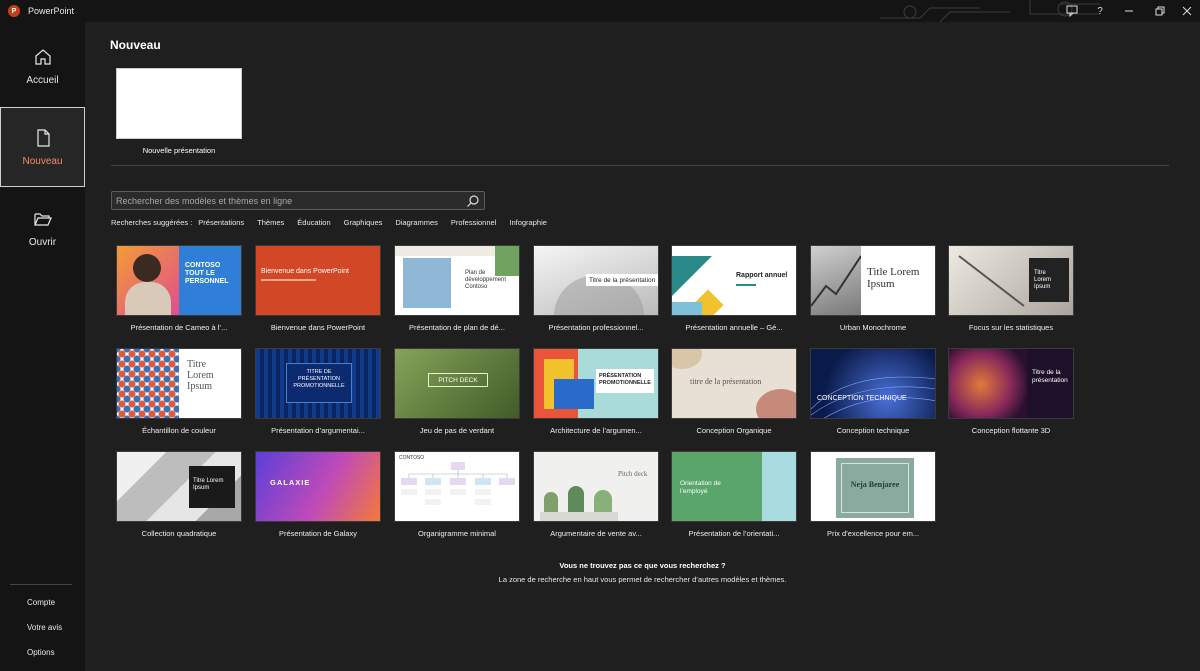 The width and height of the screenshot is (1200, 671). Describe the element at coordinates (203, 265) in the screenshot. I see `thumbnail-text: CONTOSO` at that location.